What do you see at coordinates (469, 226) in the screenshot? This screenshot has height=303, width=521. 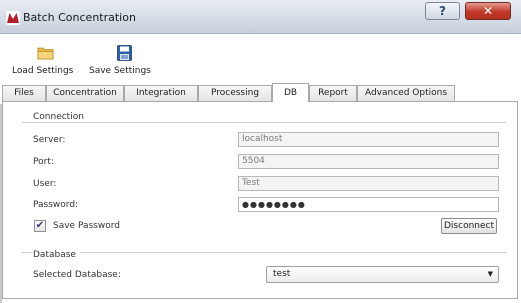 I see `disconnect-button: Disconnect` at bounding box center [469, 226].